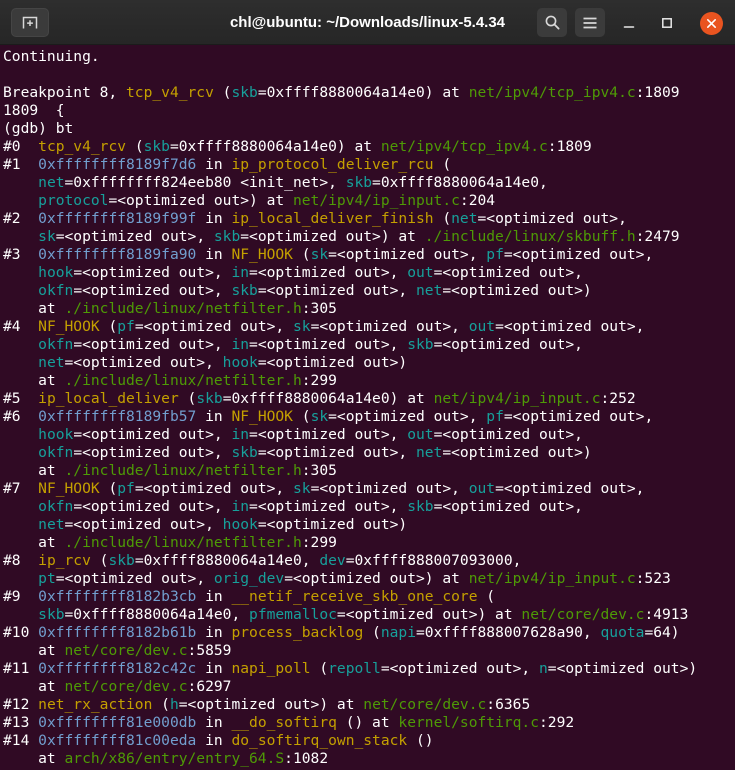  Describe the element at coordinates (51, 56) in the screenshot. I see `terminal-line: Continuing.` at that location.